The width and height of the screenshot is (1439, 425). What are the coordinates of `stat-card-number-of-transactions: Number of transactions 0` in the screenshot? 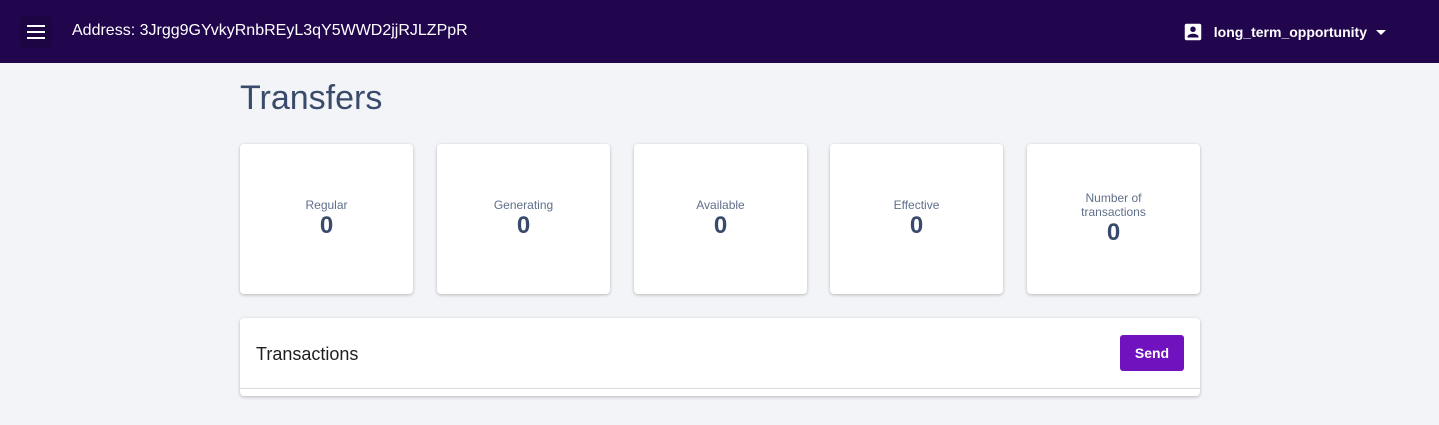 It's located at (1113, 219).